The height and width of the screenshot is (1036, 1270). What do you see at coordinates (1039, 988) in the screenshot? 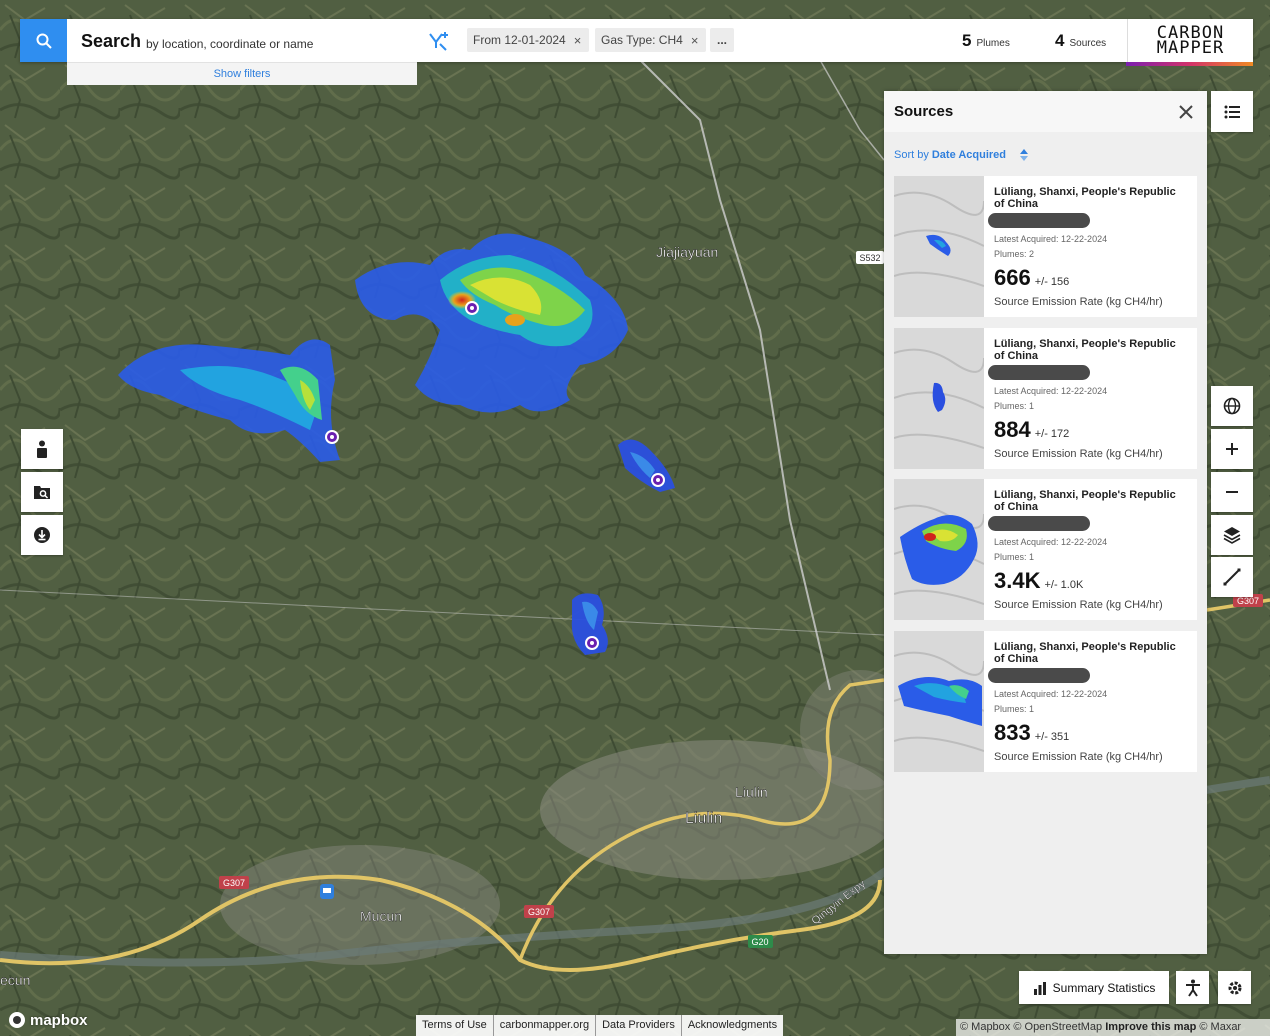
I see `bar-chart-icon` at bounding box center [1039, 988].